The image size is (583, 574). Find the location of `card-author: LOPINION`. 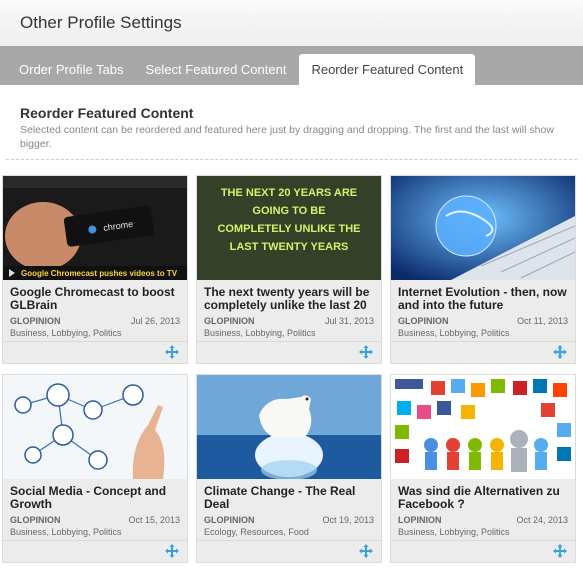

card-author: LOPINION is located at coordinates (420, 520).